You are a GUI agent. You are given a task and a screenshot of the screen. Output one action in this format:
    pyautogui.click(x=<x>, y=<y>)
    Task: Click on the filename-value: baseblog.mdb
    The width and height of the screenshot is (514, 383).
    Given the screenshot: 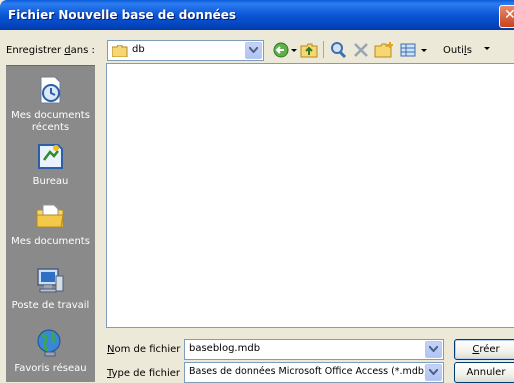 What is the action you would take?
    pyautogui.click(x=225, y=348)
    